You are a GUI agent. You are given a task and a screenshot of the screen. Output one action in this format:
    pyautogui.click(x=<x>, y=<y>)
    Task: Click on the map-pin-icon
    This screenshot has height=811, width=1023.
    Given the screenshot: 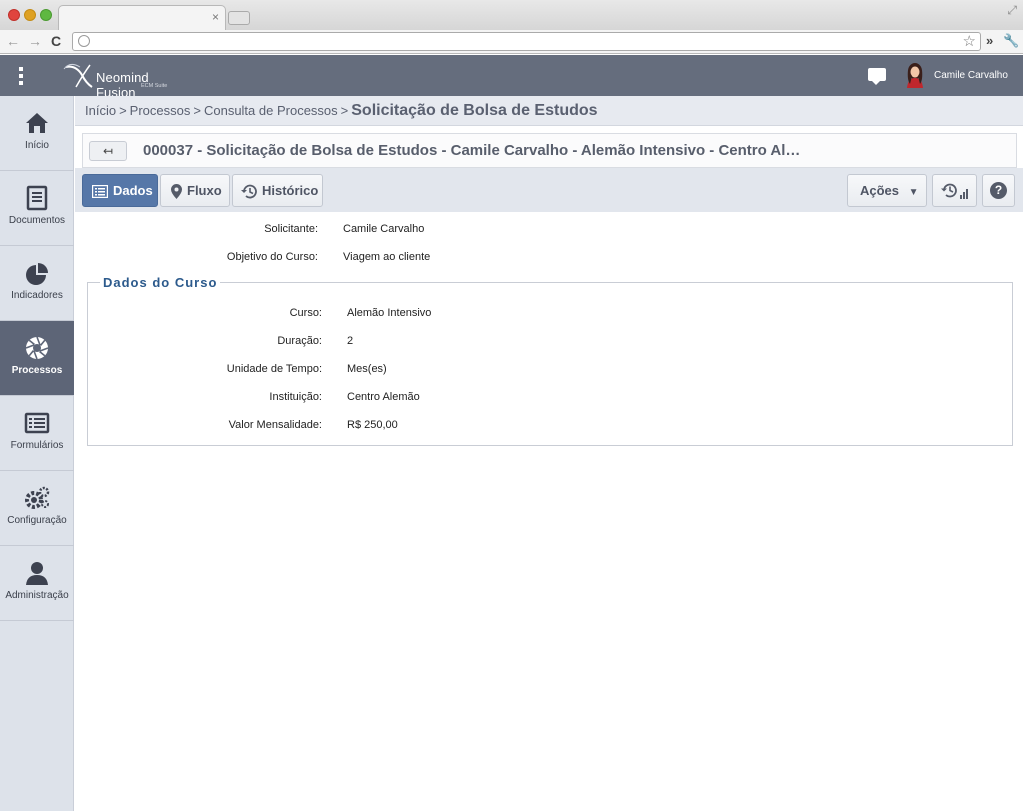 What is the action you would take?
    pyautogui.click(x=176, y=192)
    